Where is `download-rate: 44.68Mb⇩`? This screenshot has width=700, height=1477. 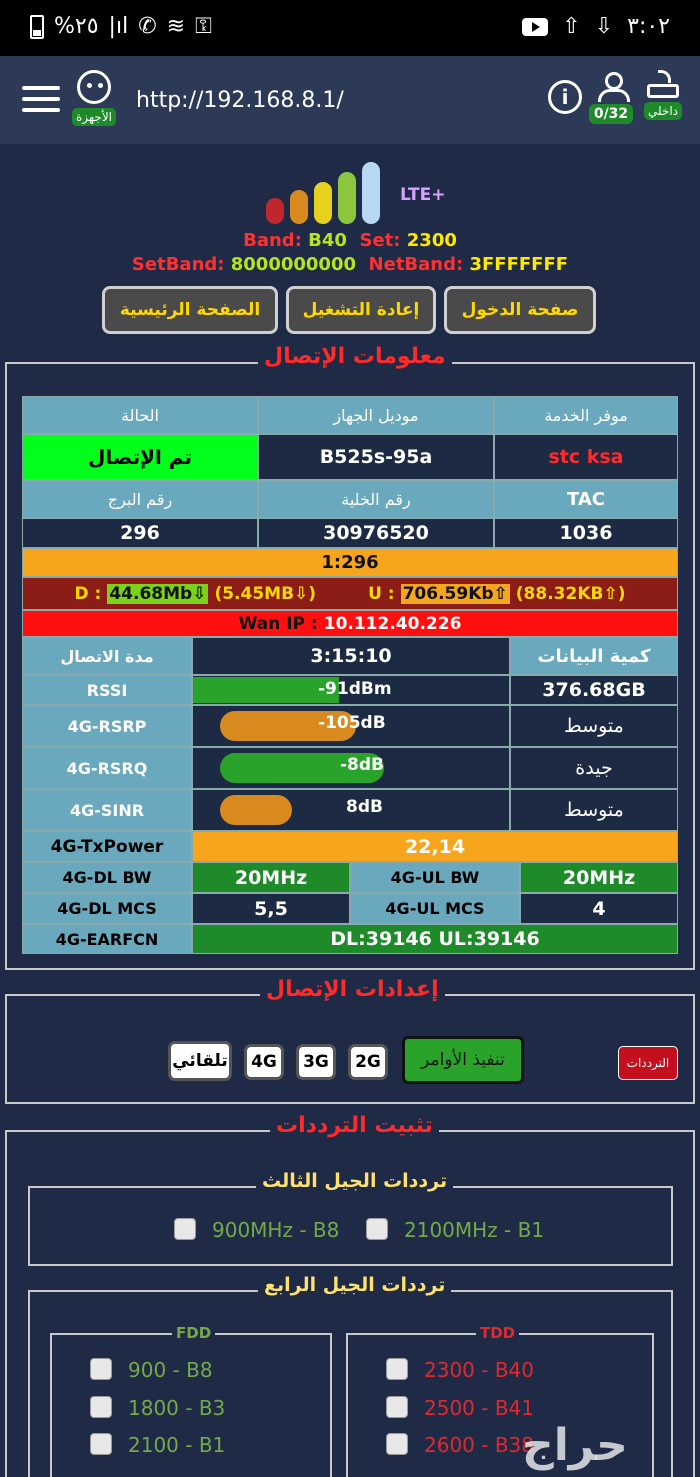 download-rate: 44.68Mb⇩ is located at coordinates (158, 593).